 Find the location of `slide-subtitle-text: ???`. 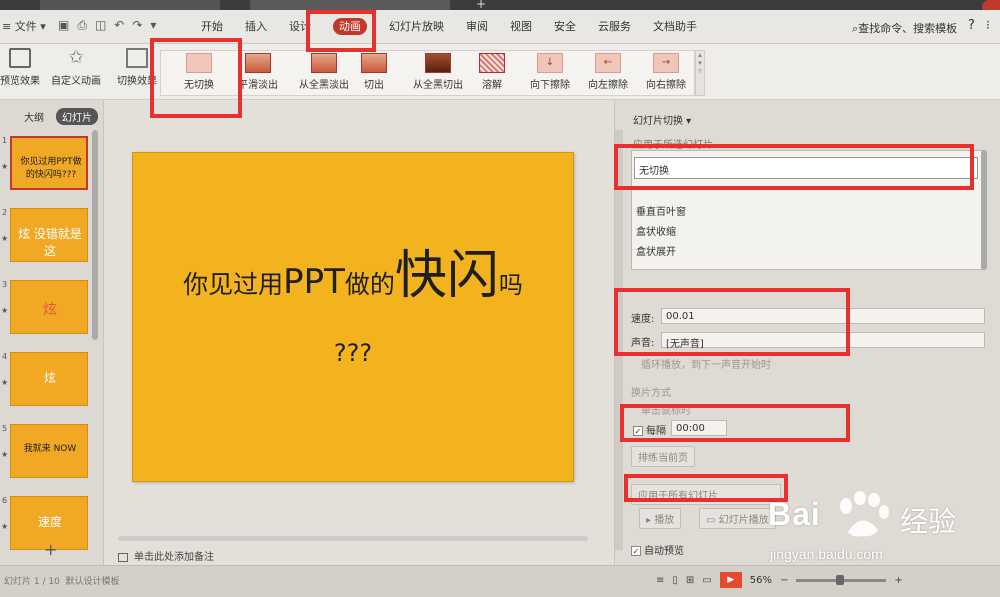

slide-subtitle-text: ??? is located at coordinates (353, 353).